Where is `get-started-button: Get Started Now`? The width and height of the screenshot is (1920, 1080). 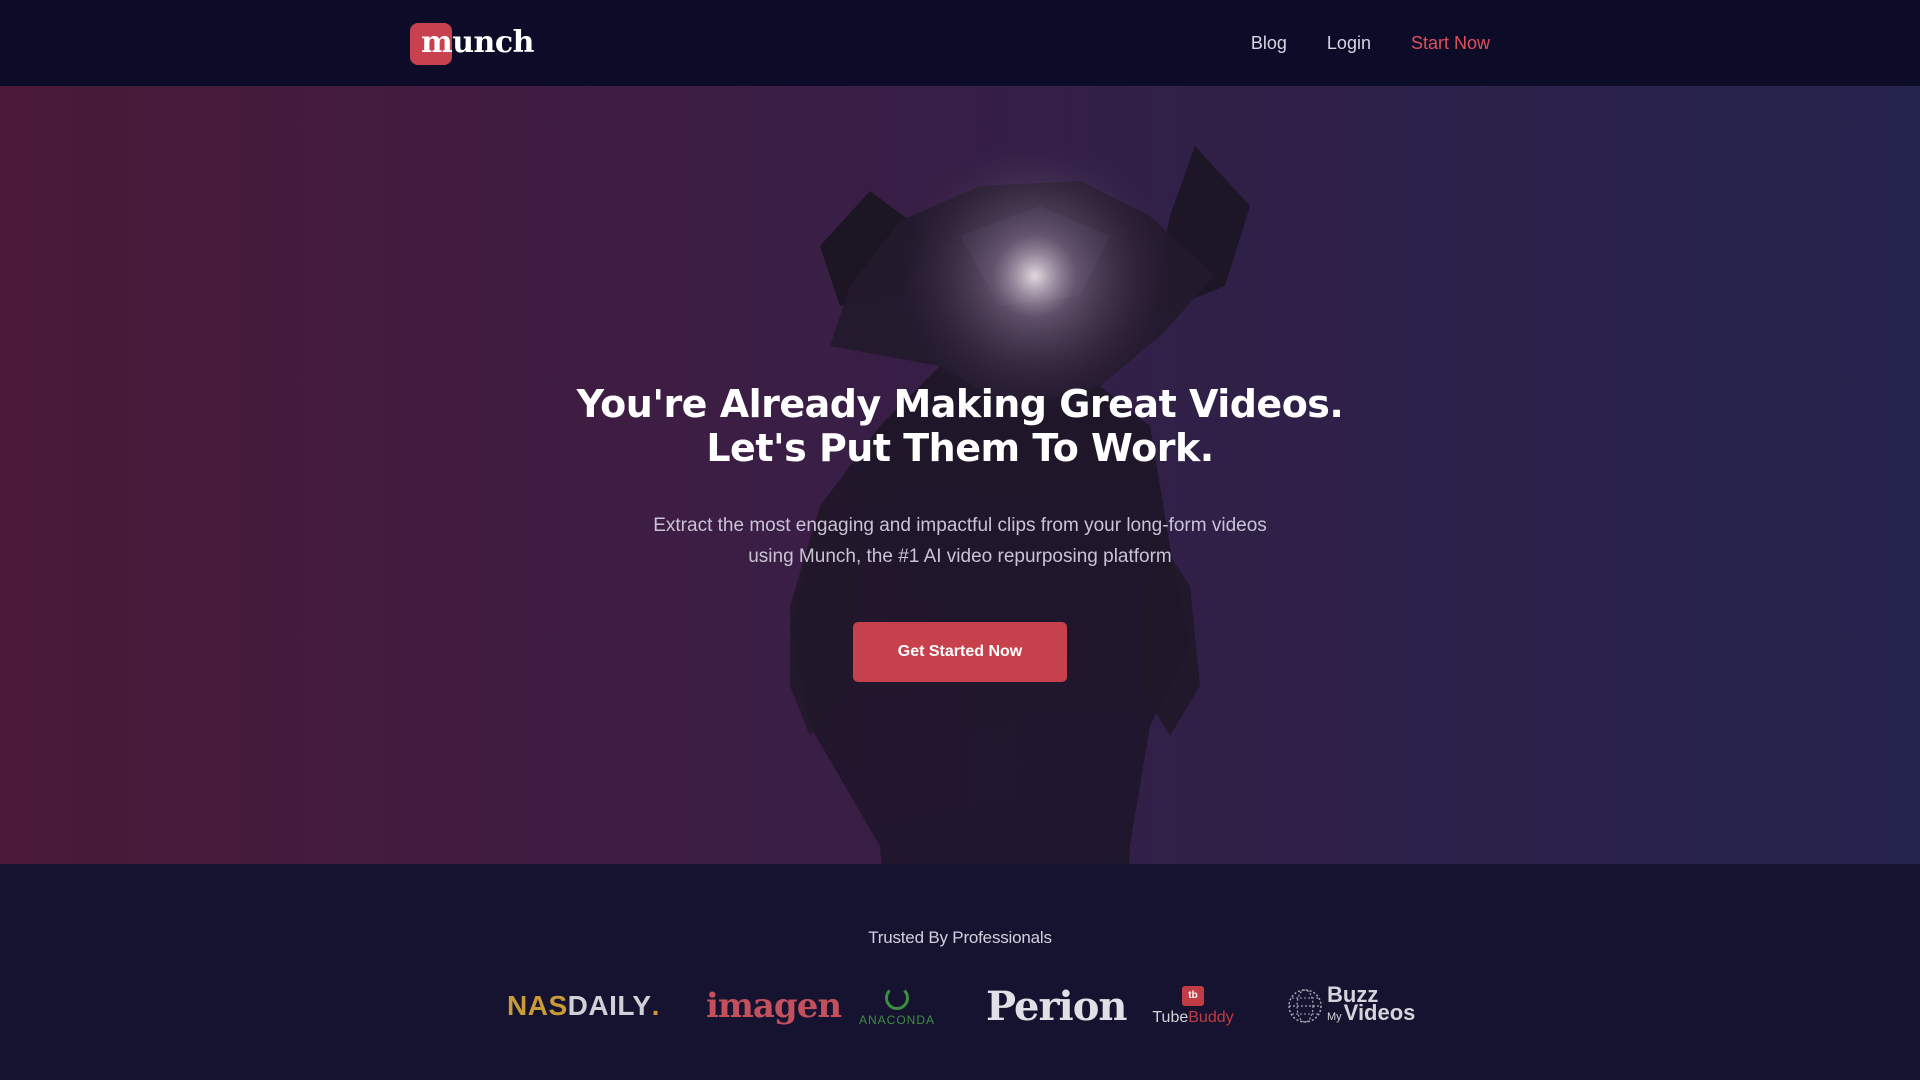
get-started-button: Get Started Now is located at coordinates (960, 652).